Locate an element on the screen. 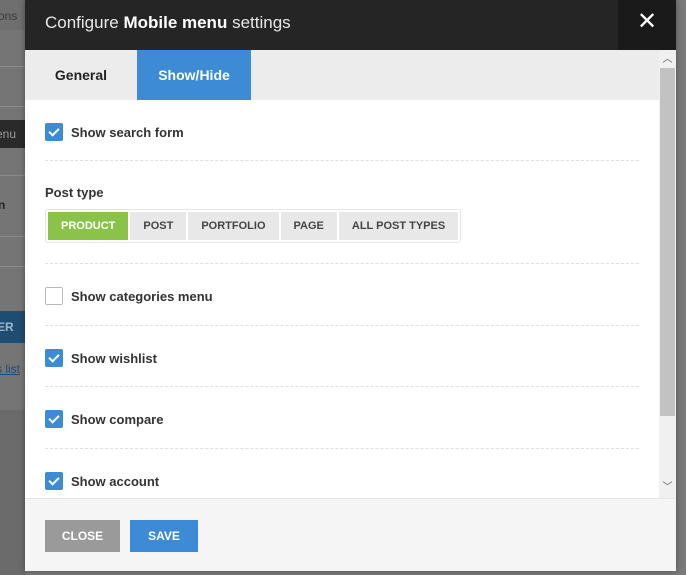 The width and height of the screenshot is (686, 575). show-categories-menu-label: Show categories menu is located at coordinates (142, 296).